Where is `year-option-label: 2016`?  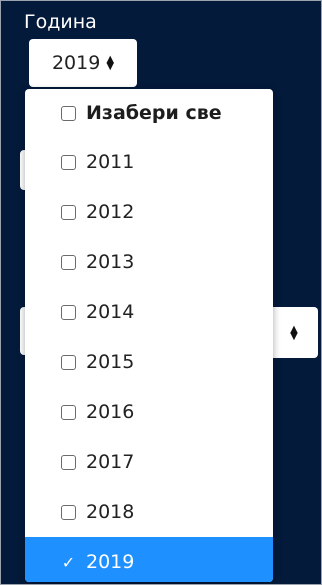 year-option-label: 2016 is located at coordinates (110, 412).